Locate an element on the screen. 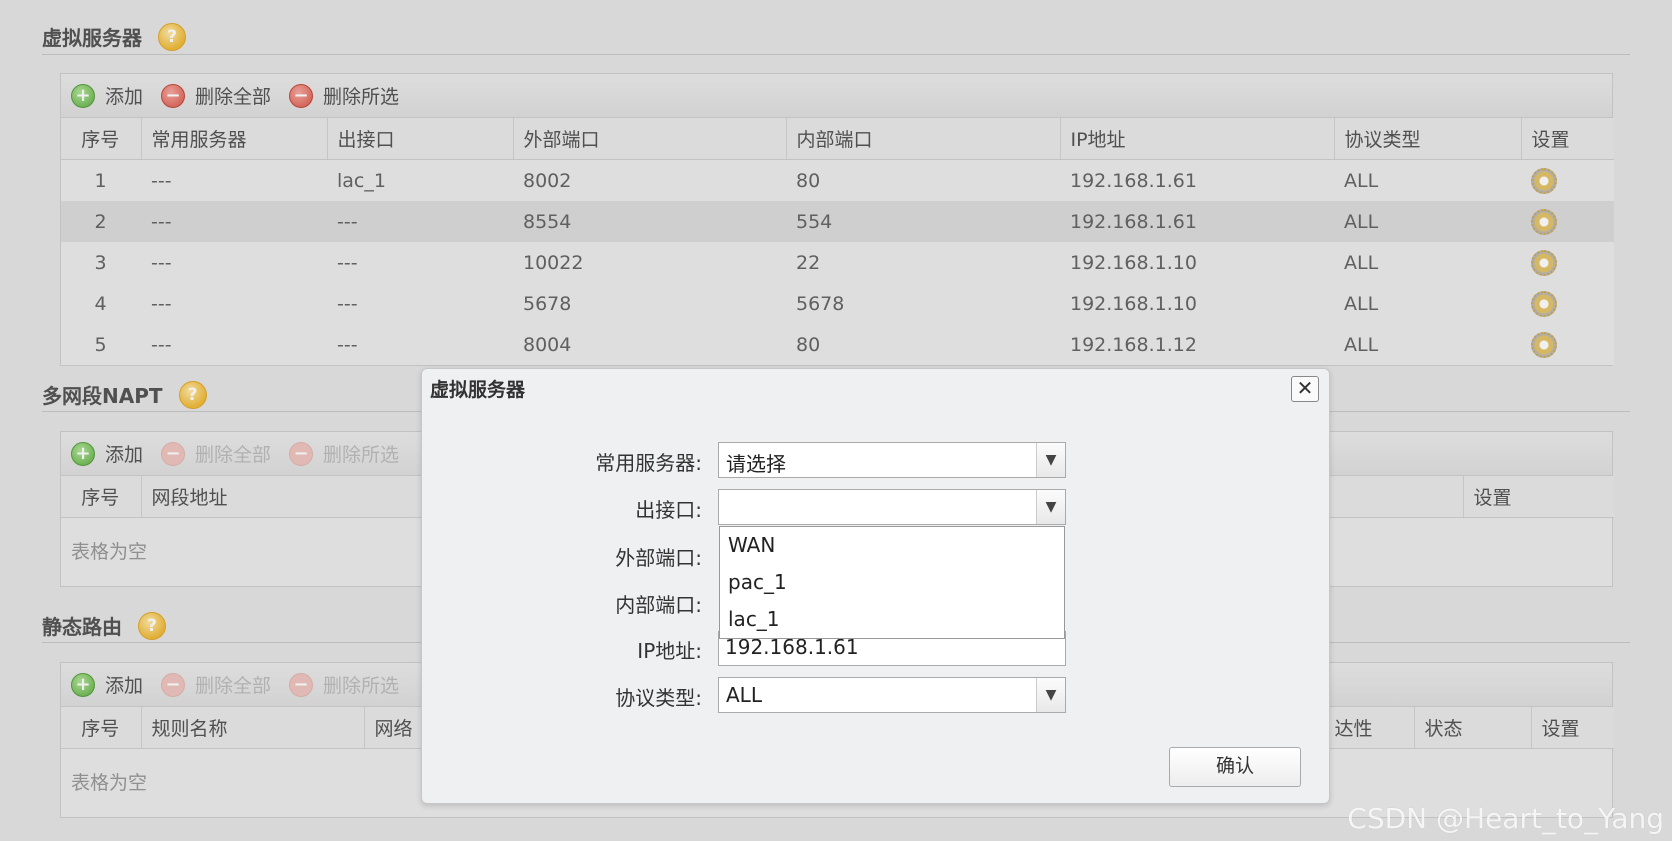 This screenshot has width=1672, height=841. interface-dropdown-list: WAN pac_1 lac_1 is located at coordinates (892, 582).